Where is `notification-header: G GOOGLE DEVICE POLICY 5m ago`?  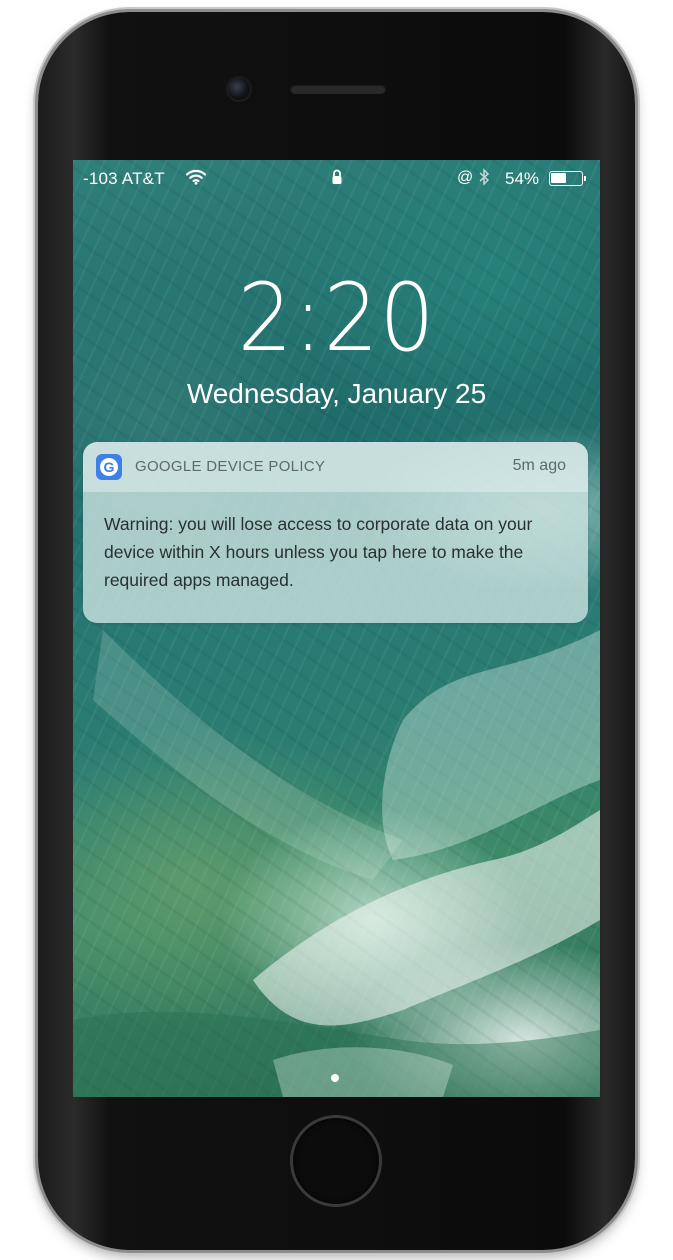 notification-header: G GOOGLE DEVICE POLICY 5m ago is located at coordinates (335, 467).